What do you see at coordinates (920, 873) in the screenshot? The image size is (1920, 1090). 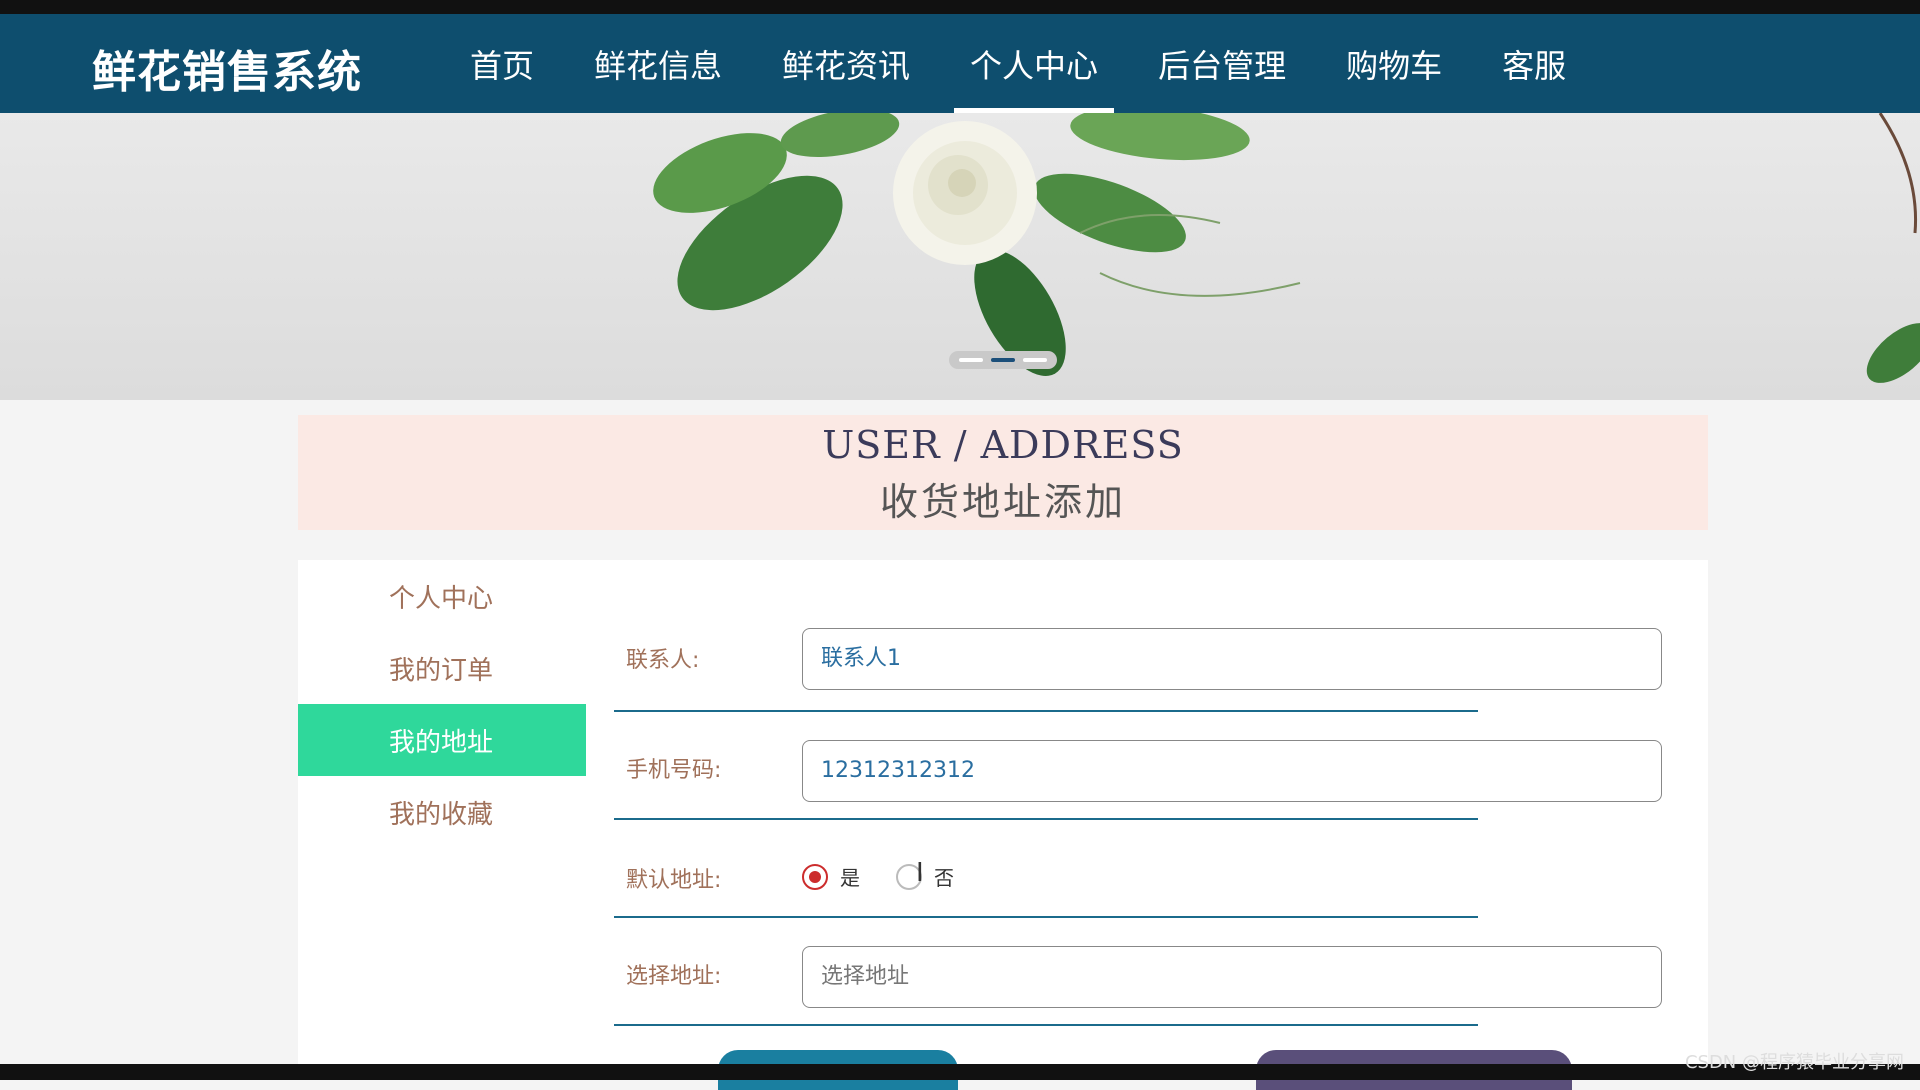 I see `text-cursor-icon: I` at bounding box center [920, 873].